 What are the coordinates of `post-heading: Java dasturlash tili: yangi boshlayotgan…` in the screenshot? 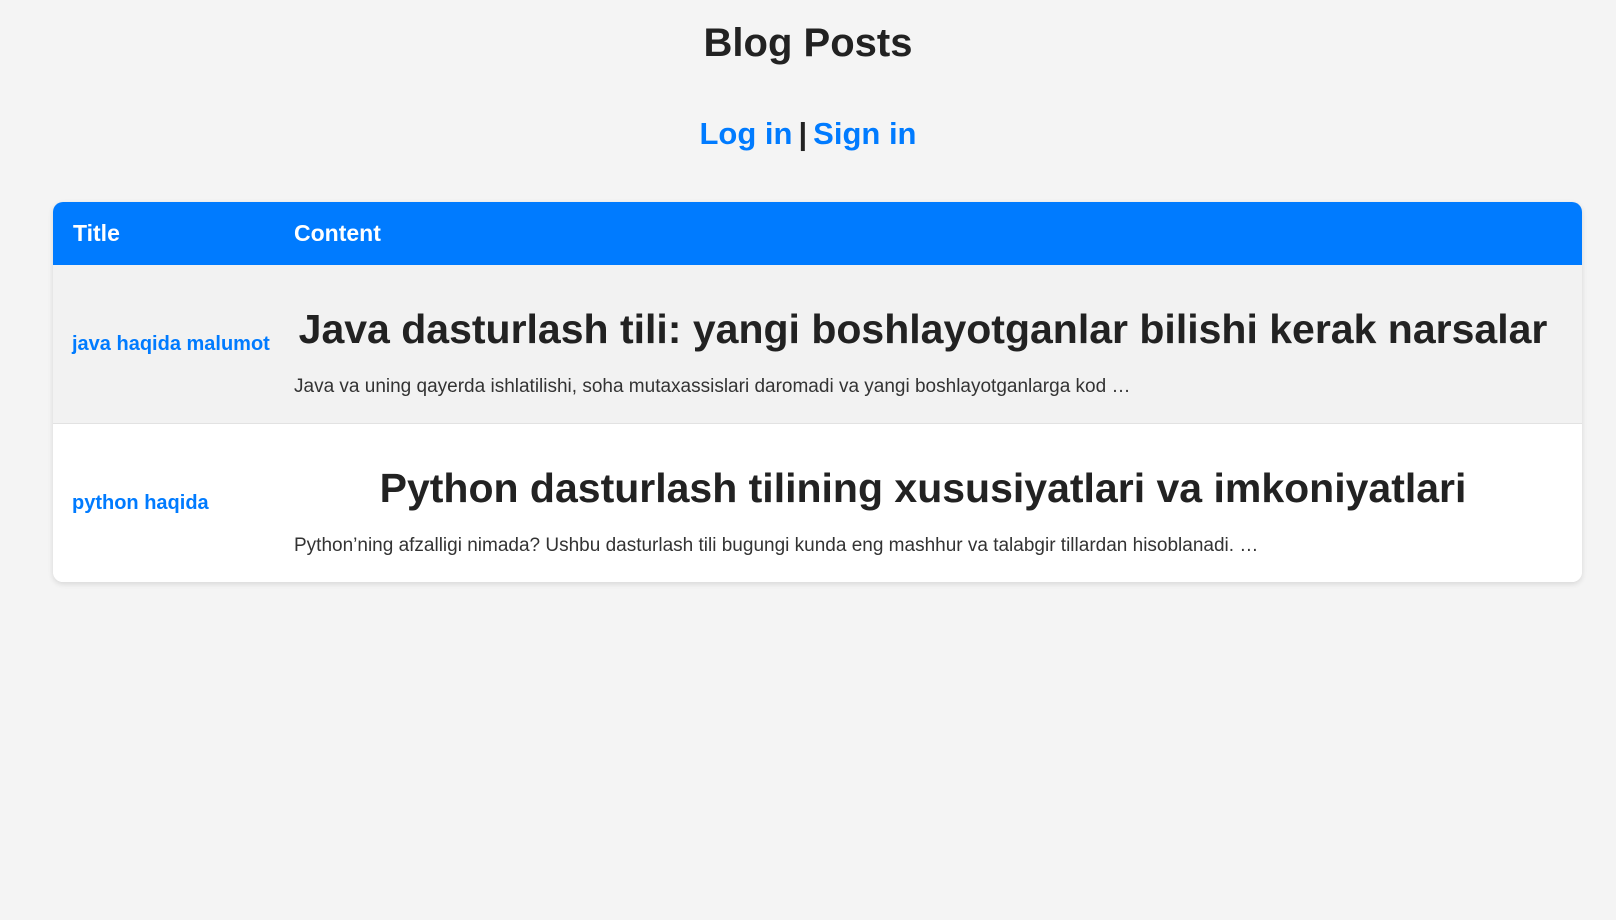 It's located at (923, 329).